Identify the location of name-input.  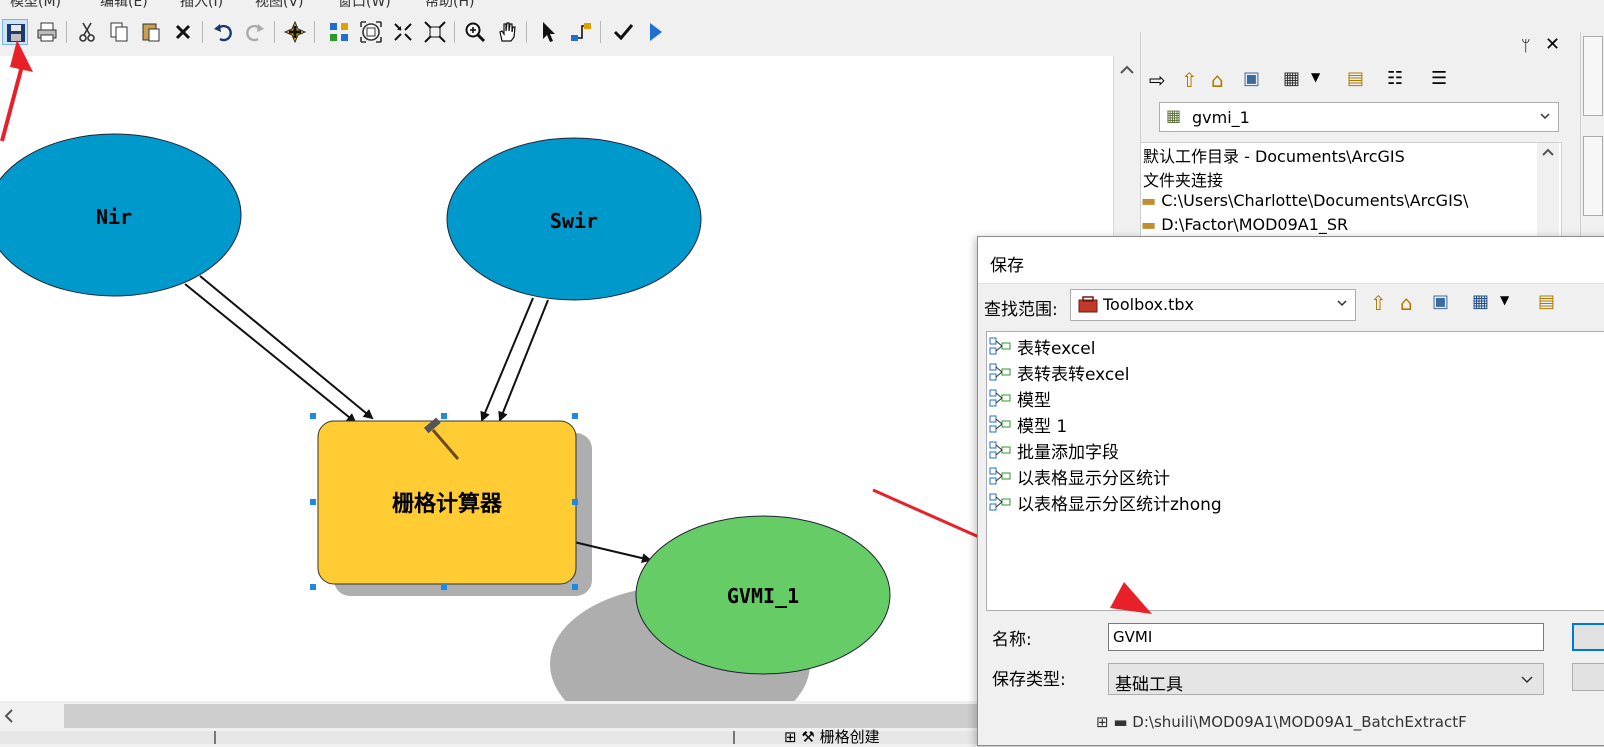
(1326, 637).